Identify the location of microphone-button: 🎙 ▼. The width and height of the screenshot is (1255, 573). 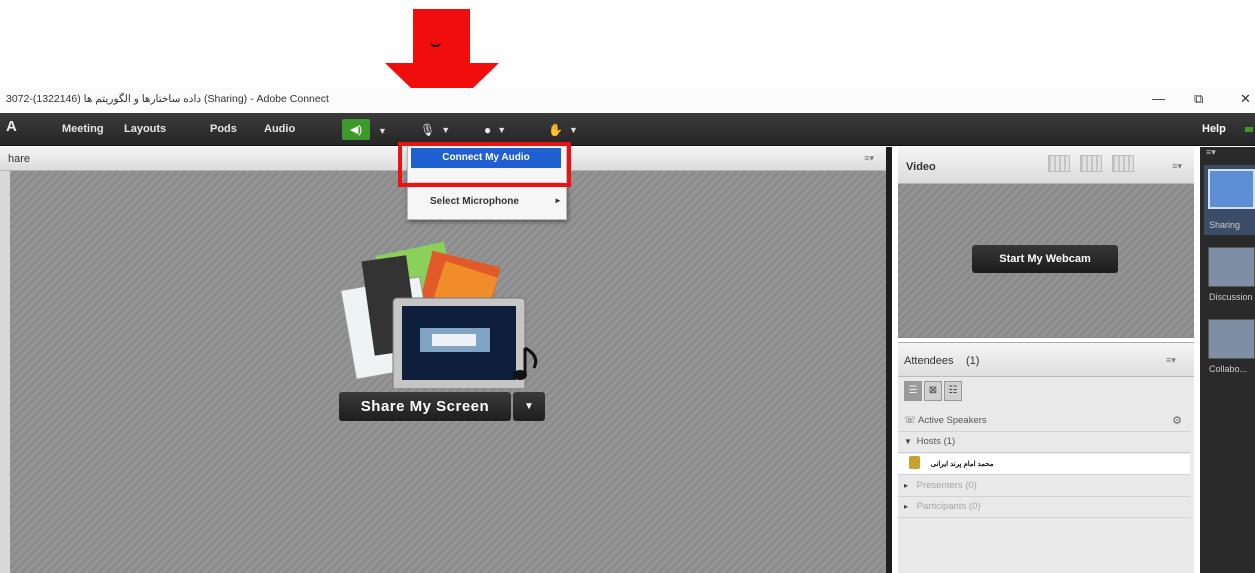
(435, 129).